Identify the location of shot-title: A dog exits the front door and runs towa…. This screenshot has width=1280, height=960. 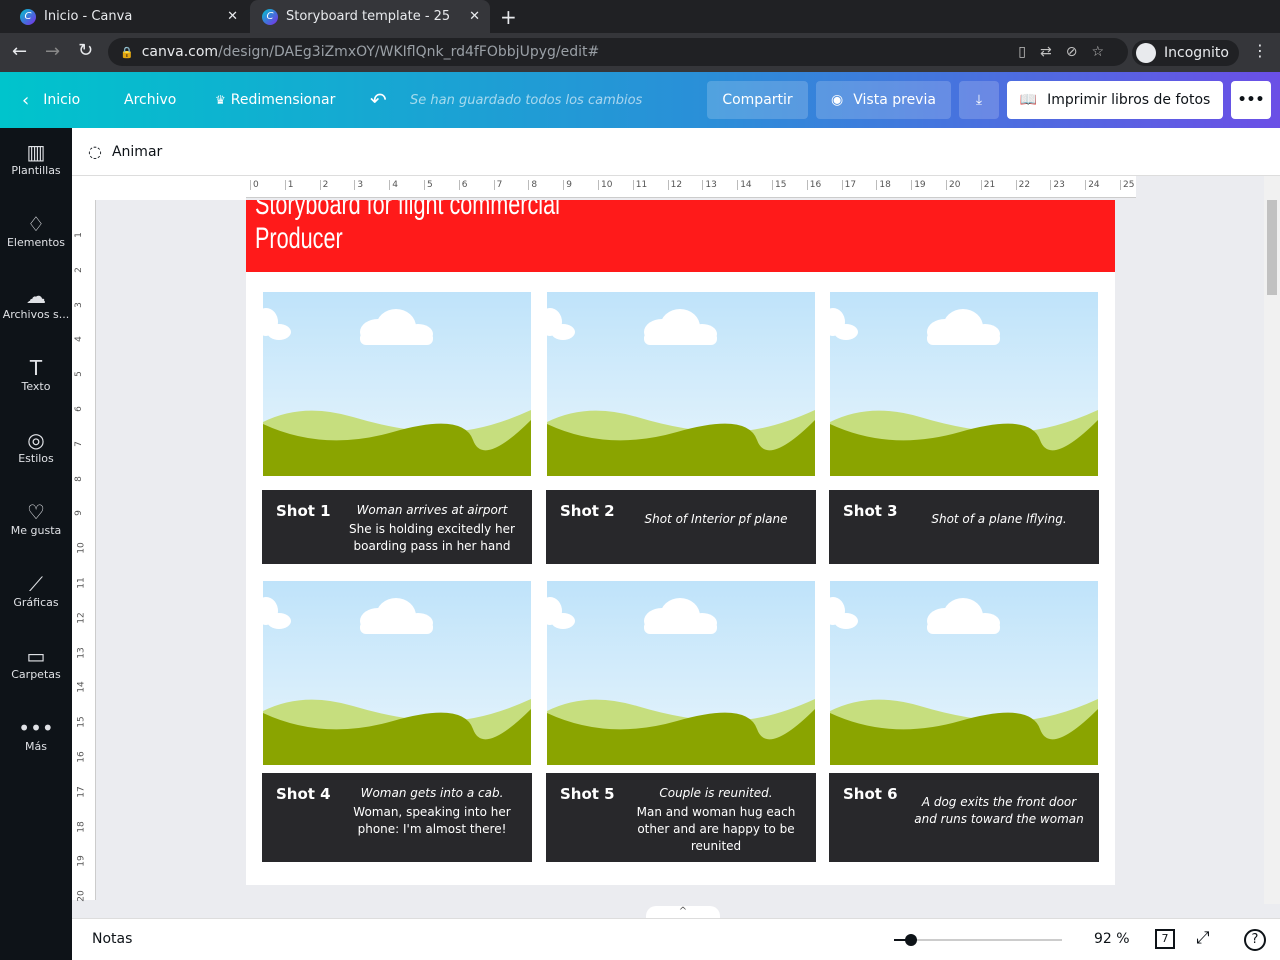
(999, 810).